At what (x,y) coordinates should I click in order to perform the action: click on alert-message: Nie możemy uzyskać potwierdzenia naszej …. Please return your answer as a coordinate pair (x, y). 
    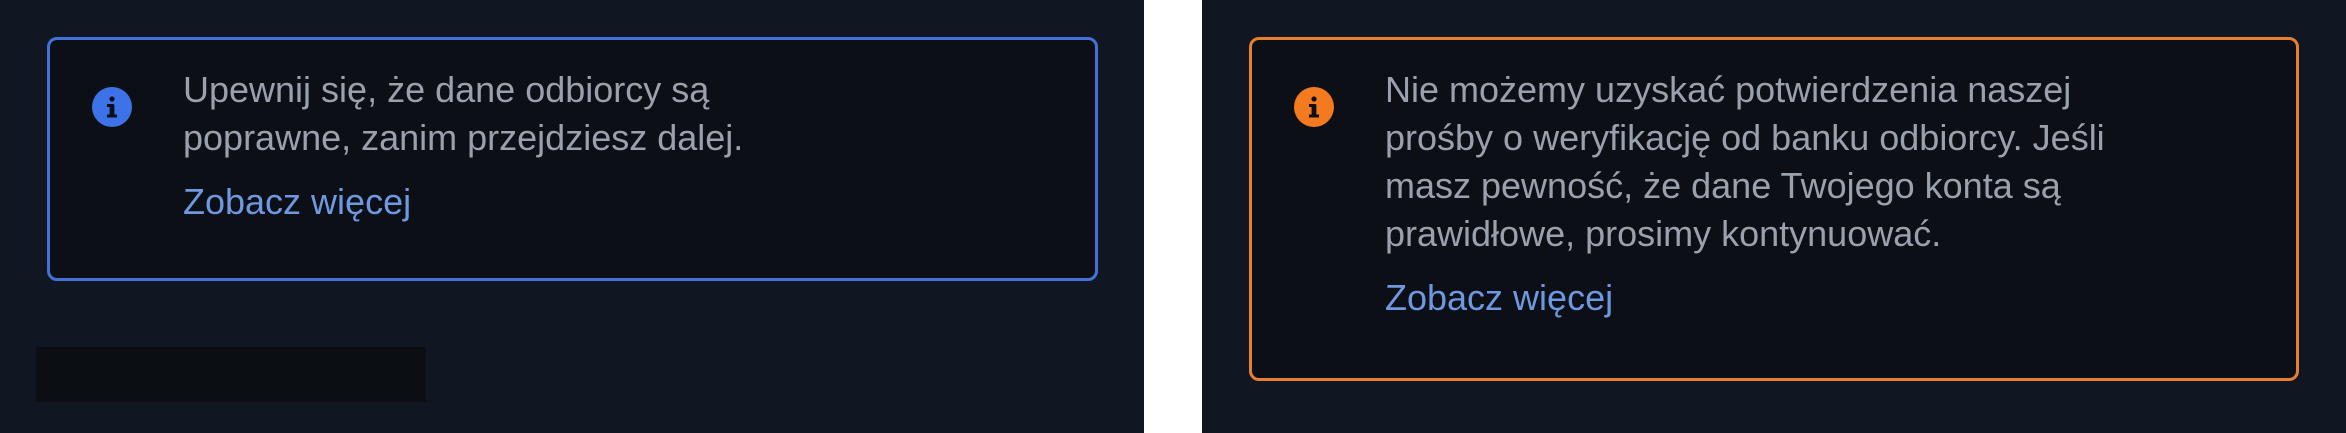
    Looking at the image, I should click on (1745, 161).